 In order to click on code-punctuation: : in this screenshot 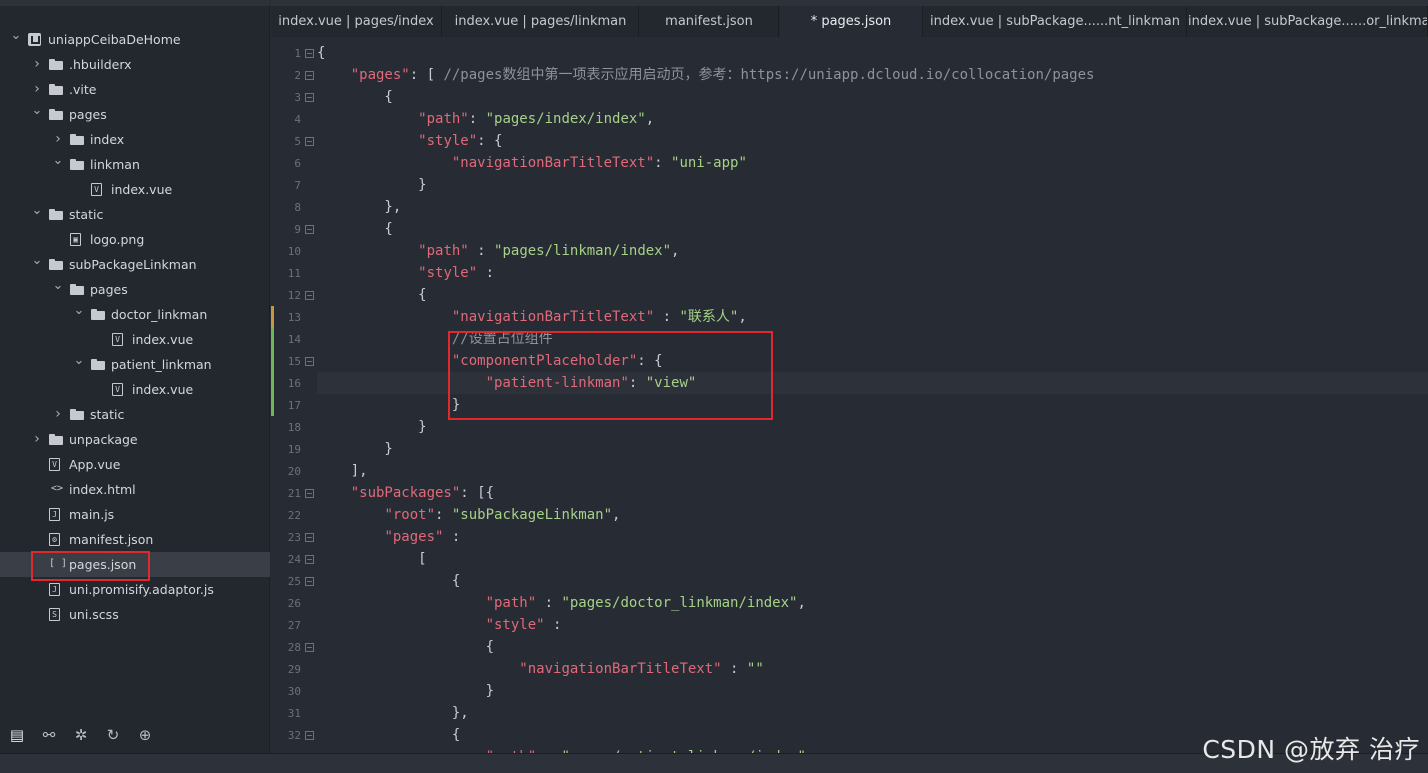, I will do `click(477, 119)`.